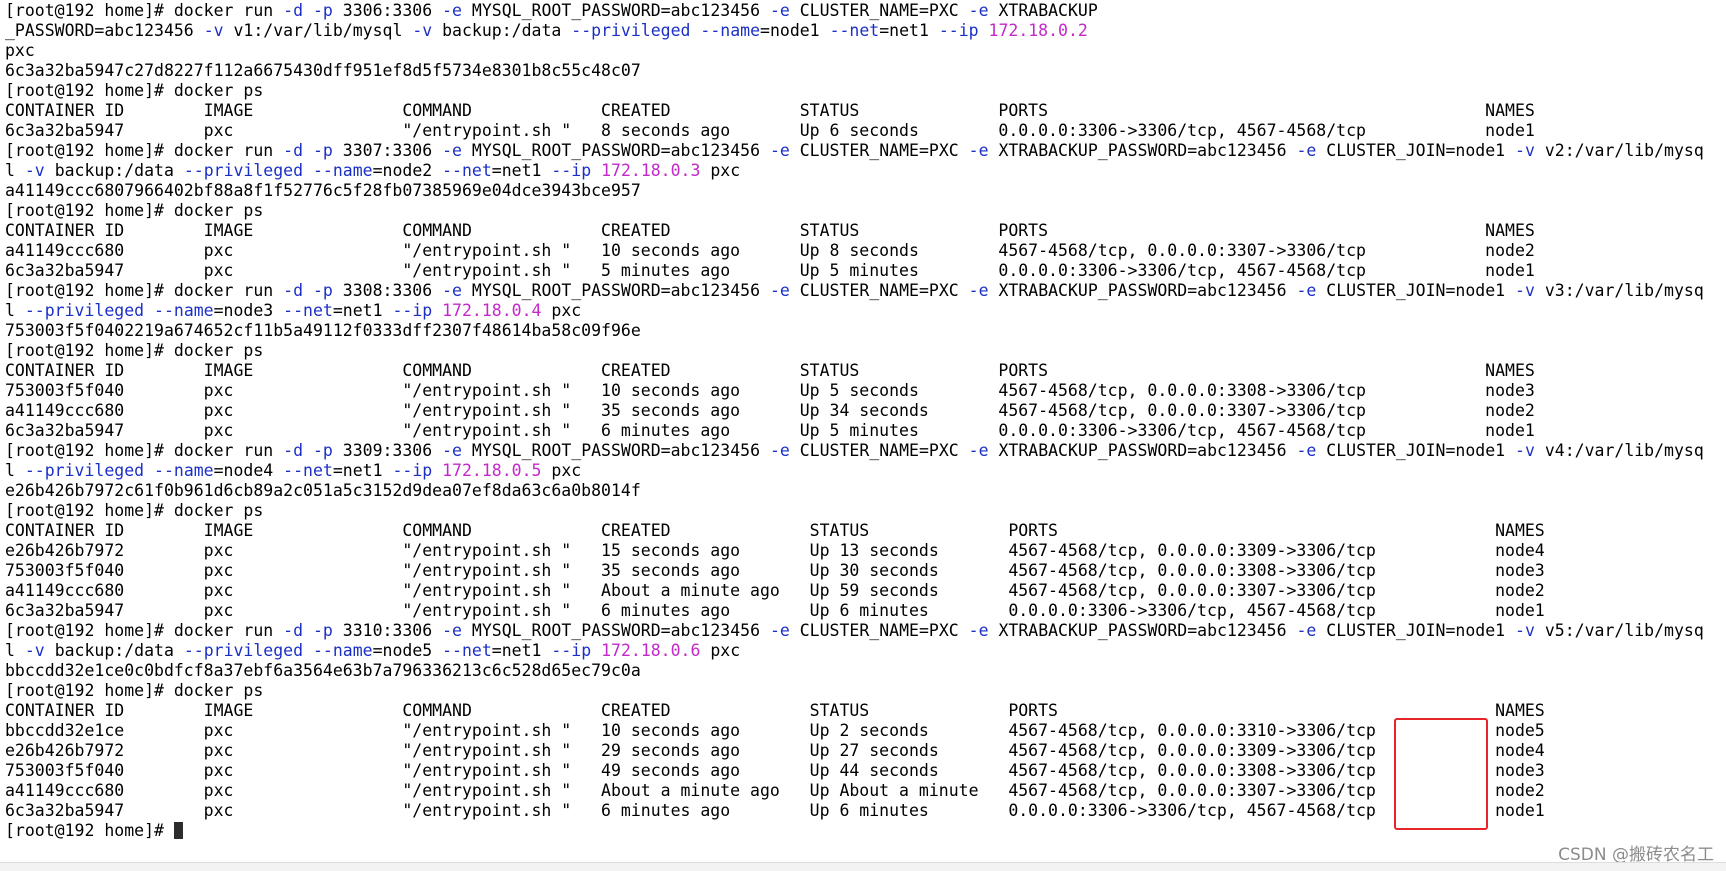 This screenshot has height=871, width=1726. What do you see at coordinates (651, 650) in the screenshot?
I see `ip-address: 172.18.0.6` at bounding box center [651, 650].